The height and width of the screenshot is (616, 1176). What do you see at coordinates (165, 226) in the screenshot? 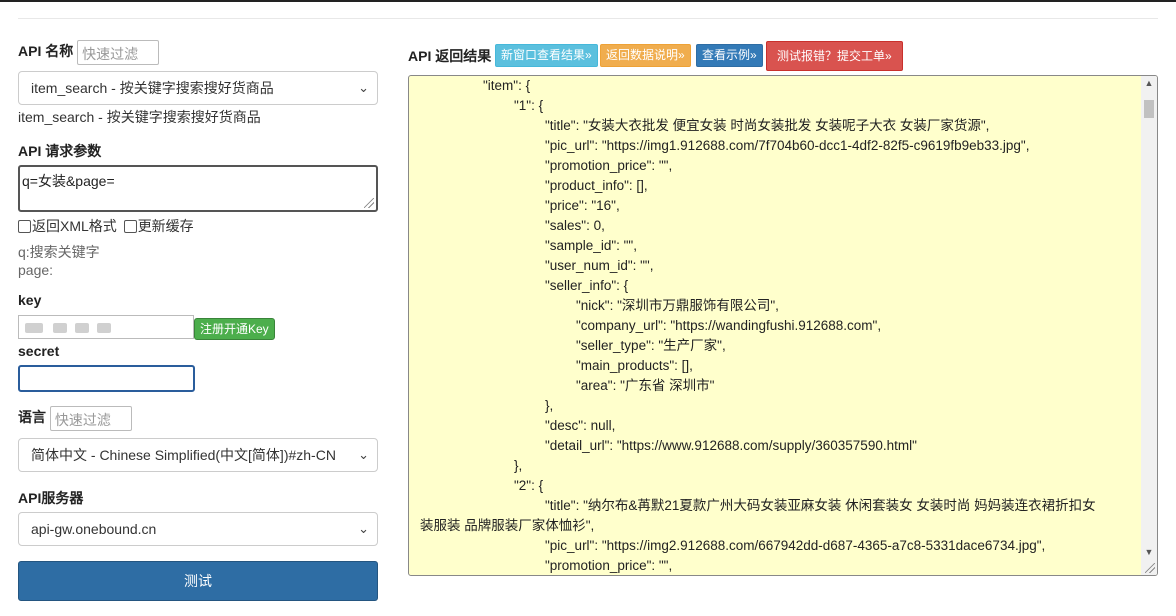
I see `cache-label: 更新缓存` at bounding box center [165, 226].